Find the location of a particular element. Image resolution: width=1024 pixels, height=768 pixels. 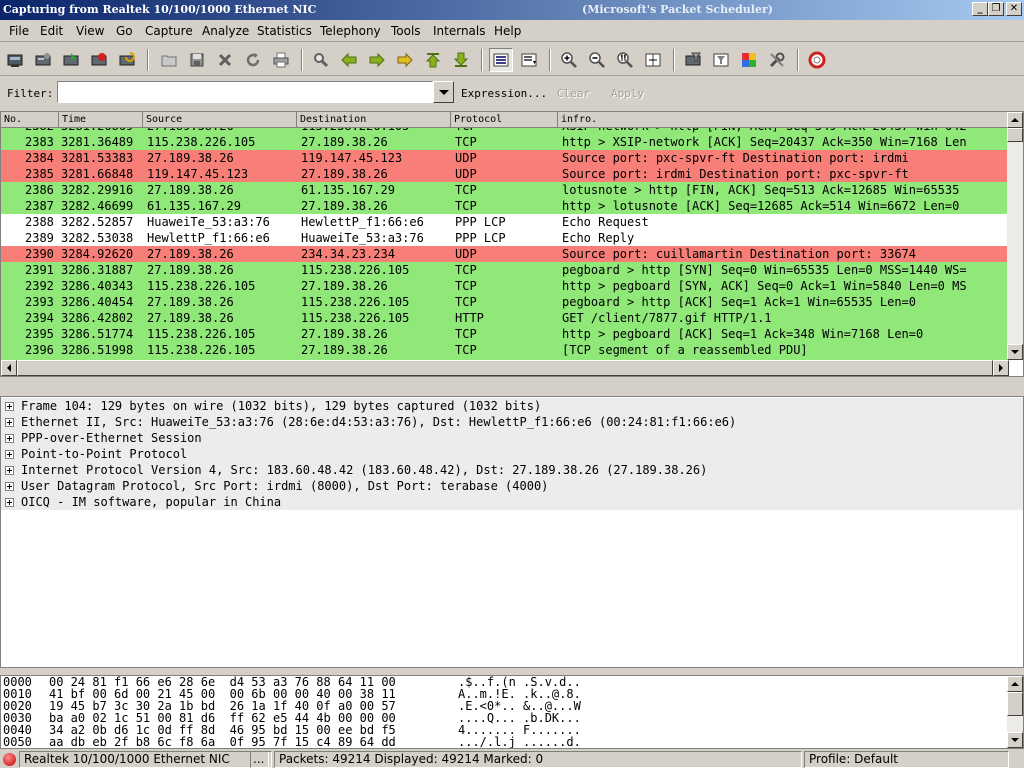

open-icon is located at coordinates (169, 60).